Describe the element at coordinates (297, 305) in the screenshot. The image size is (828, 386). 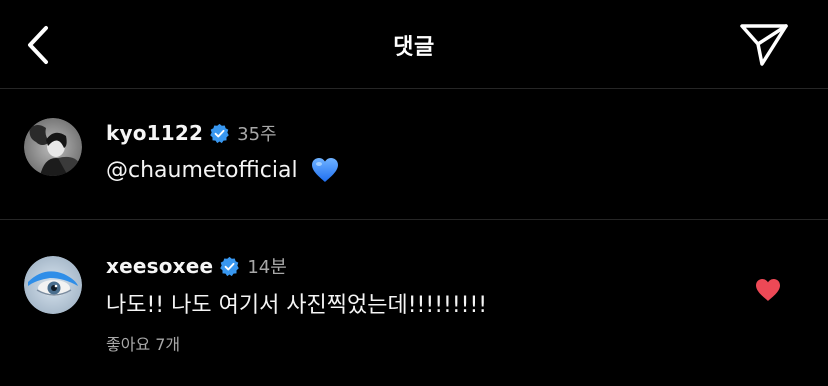
I see `comment-text: 나도!! 나도 여기서 사진찍었는데!!!!!!!!!` at that location.